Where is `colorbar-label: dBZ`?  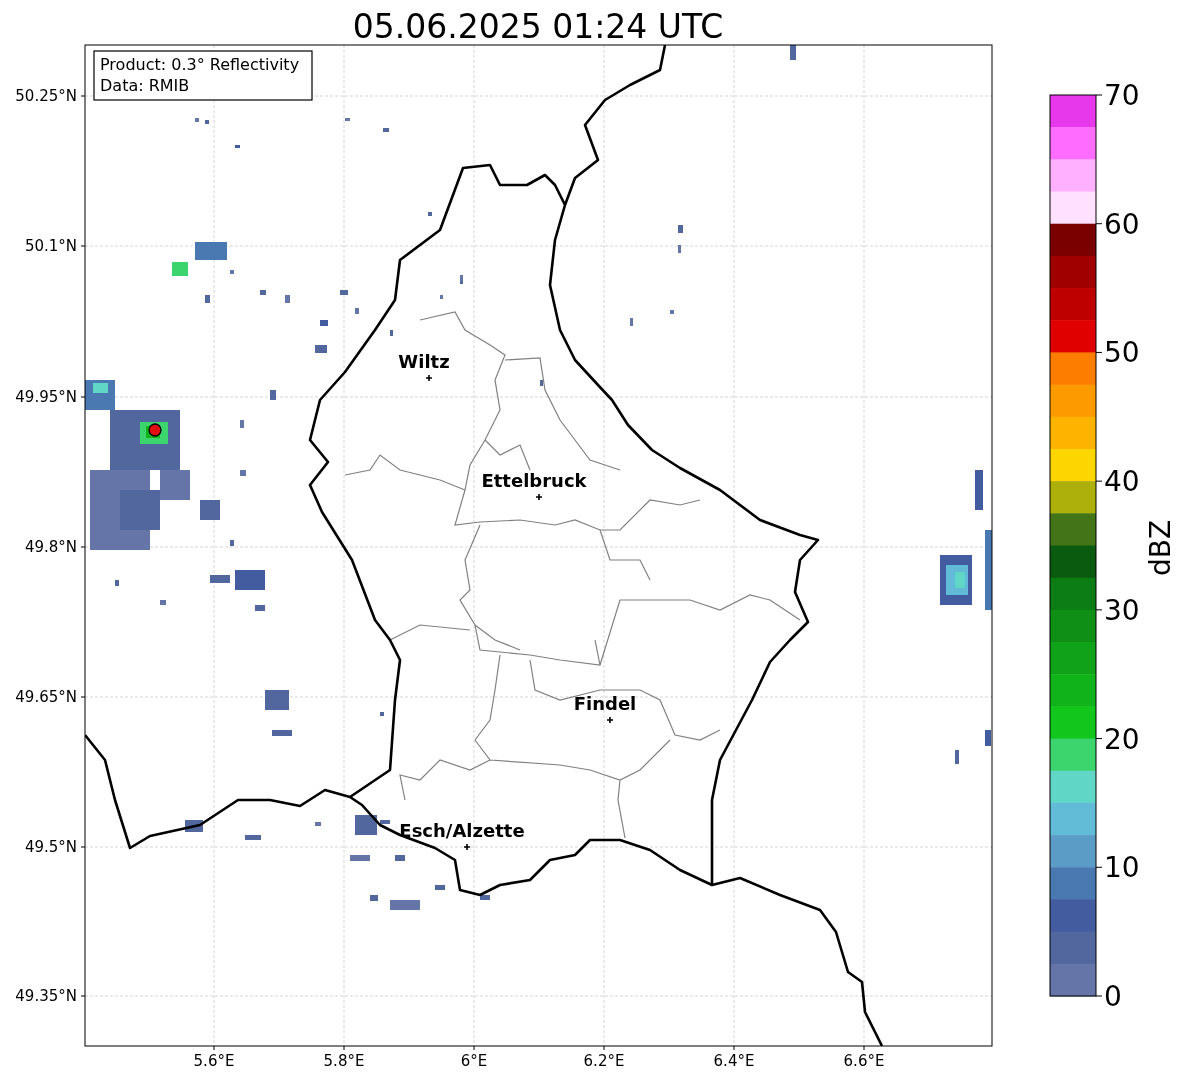
colorbar-label: dBZ is located at coordinates (1160, 548).